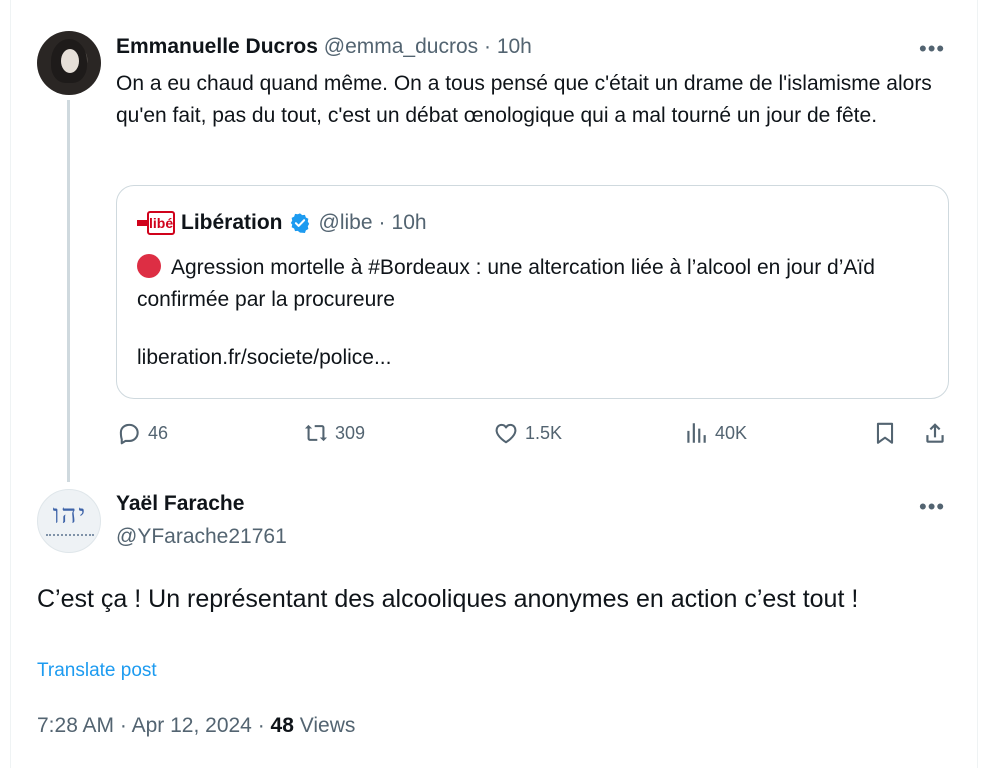 The image size is (989, 768). I want to click on avatar-emma-ducros, so click(69, 63).